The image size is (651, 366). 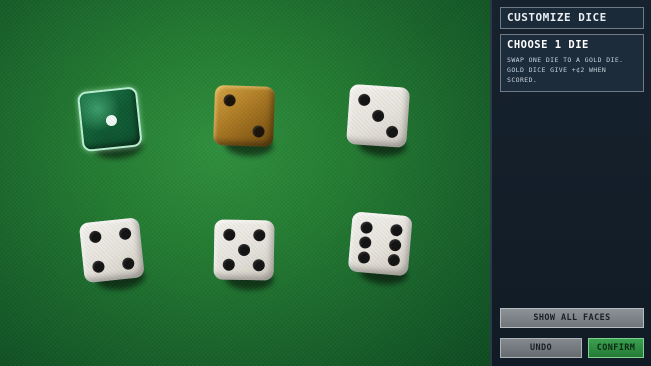 What do you see at coordinates (244, 115) in the screenshot?
I see `gold-die` at bounding box center [244, 115].